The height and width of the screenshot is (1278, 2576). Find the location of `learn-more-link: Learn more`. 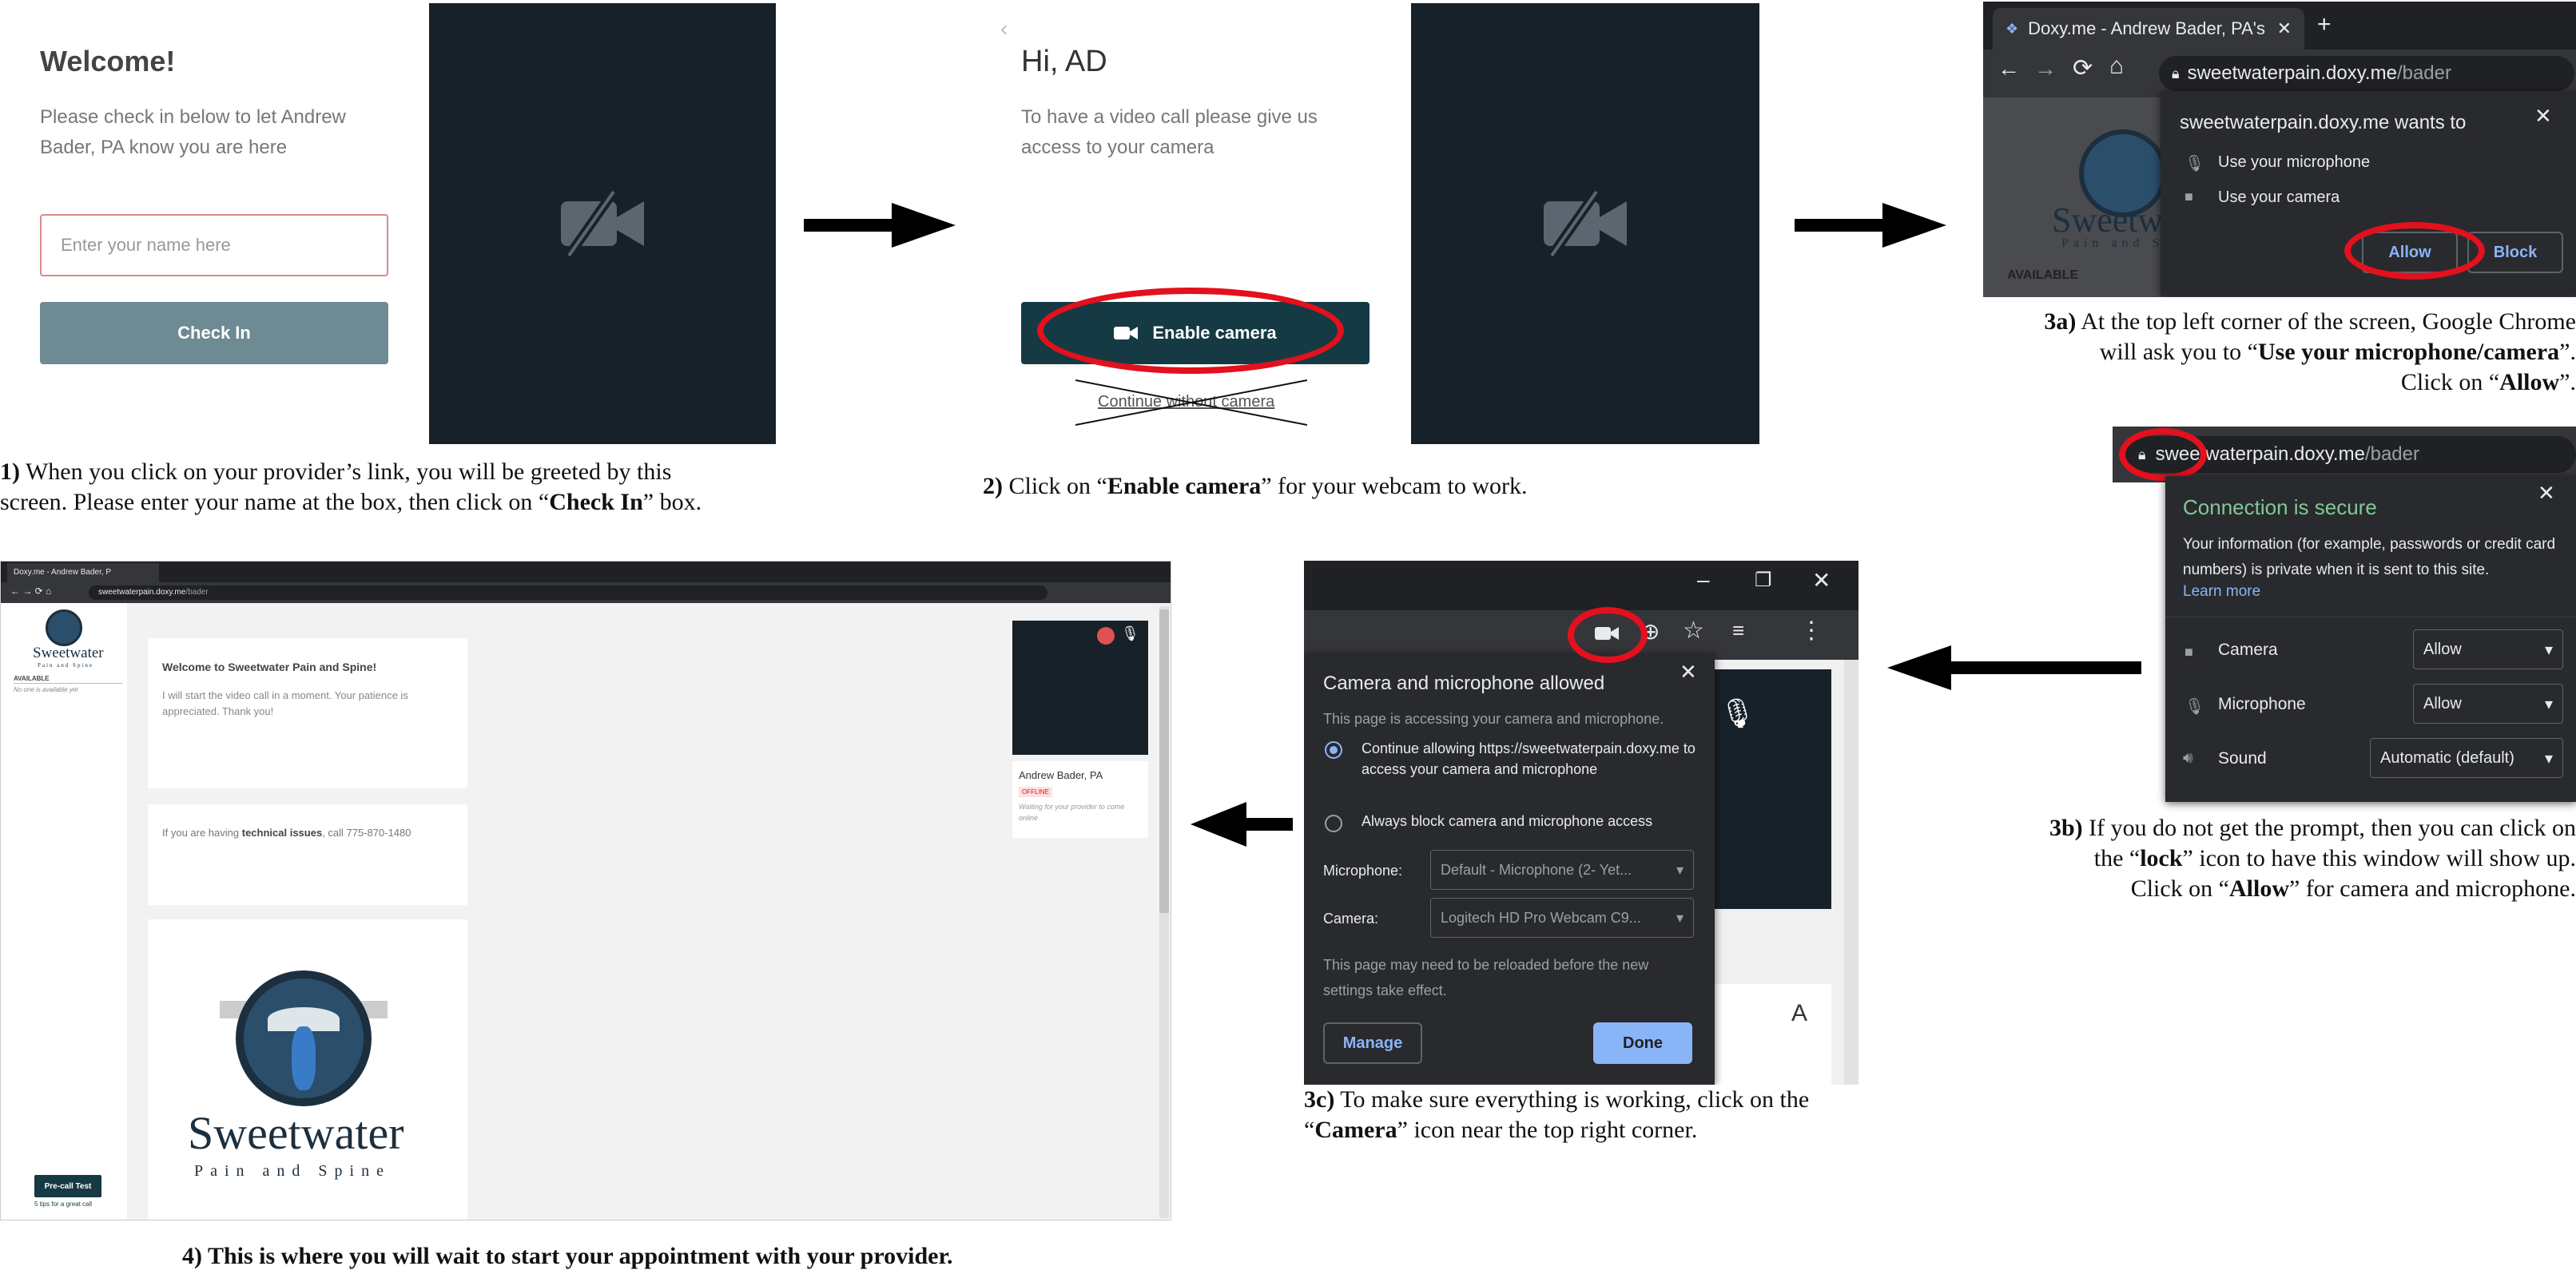

learn-more-link: Learn more is located at coordinates (2221, 592).